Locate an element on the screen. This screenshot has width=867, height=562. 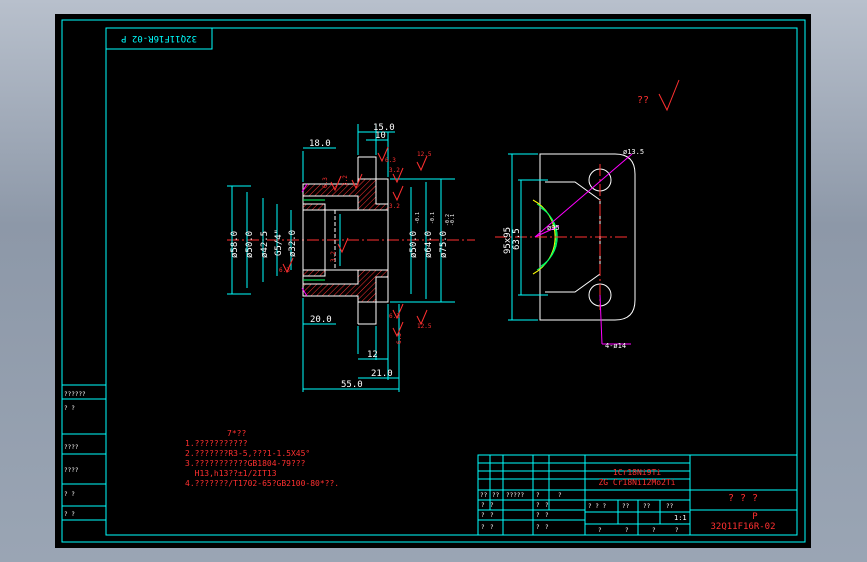
scale-row-3: ?? is located at coordinates (670, 506).